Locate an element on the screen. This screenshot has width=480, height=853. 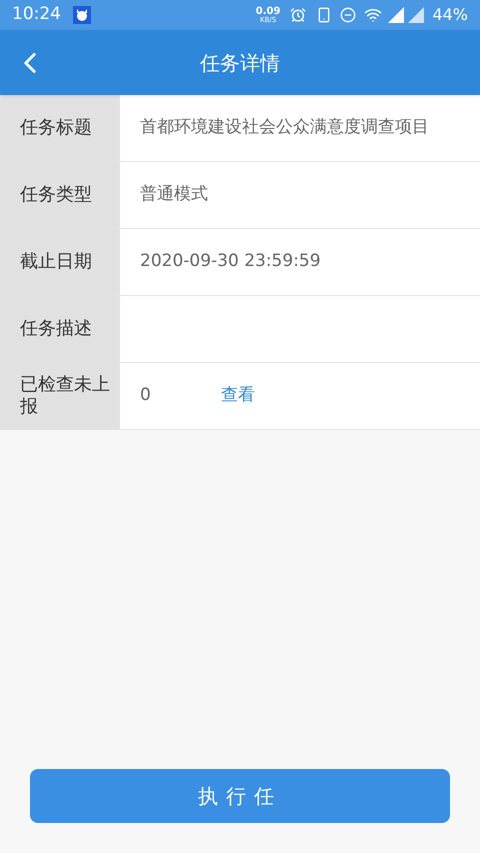
field-label-cell: 任务描述 is located at coordinates (60, 329).